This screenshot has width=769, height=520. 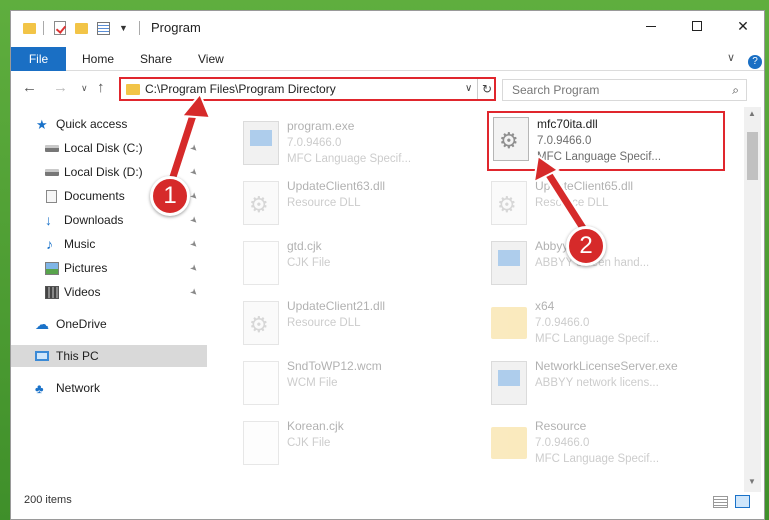 I want to click on search-box: ⌕, so click(x=624, y=90).